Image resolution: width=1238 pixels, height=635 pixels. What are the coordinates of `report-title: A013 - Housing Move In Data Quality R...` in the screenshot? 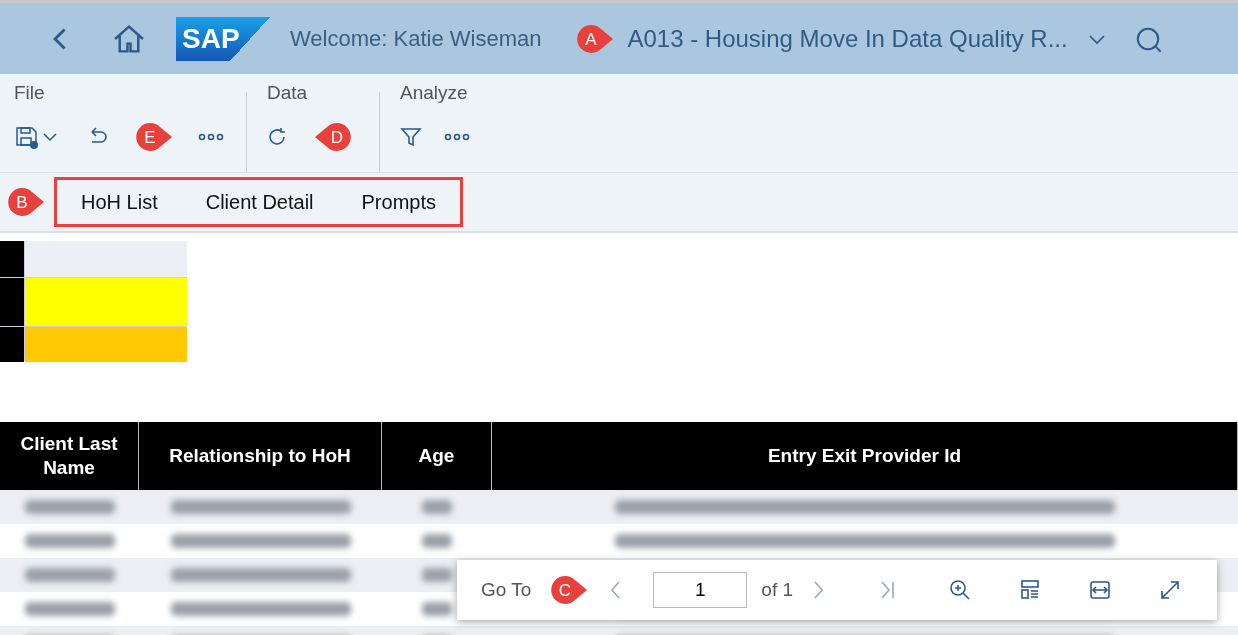 It's located at (847, 38).